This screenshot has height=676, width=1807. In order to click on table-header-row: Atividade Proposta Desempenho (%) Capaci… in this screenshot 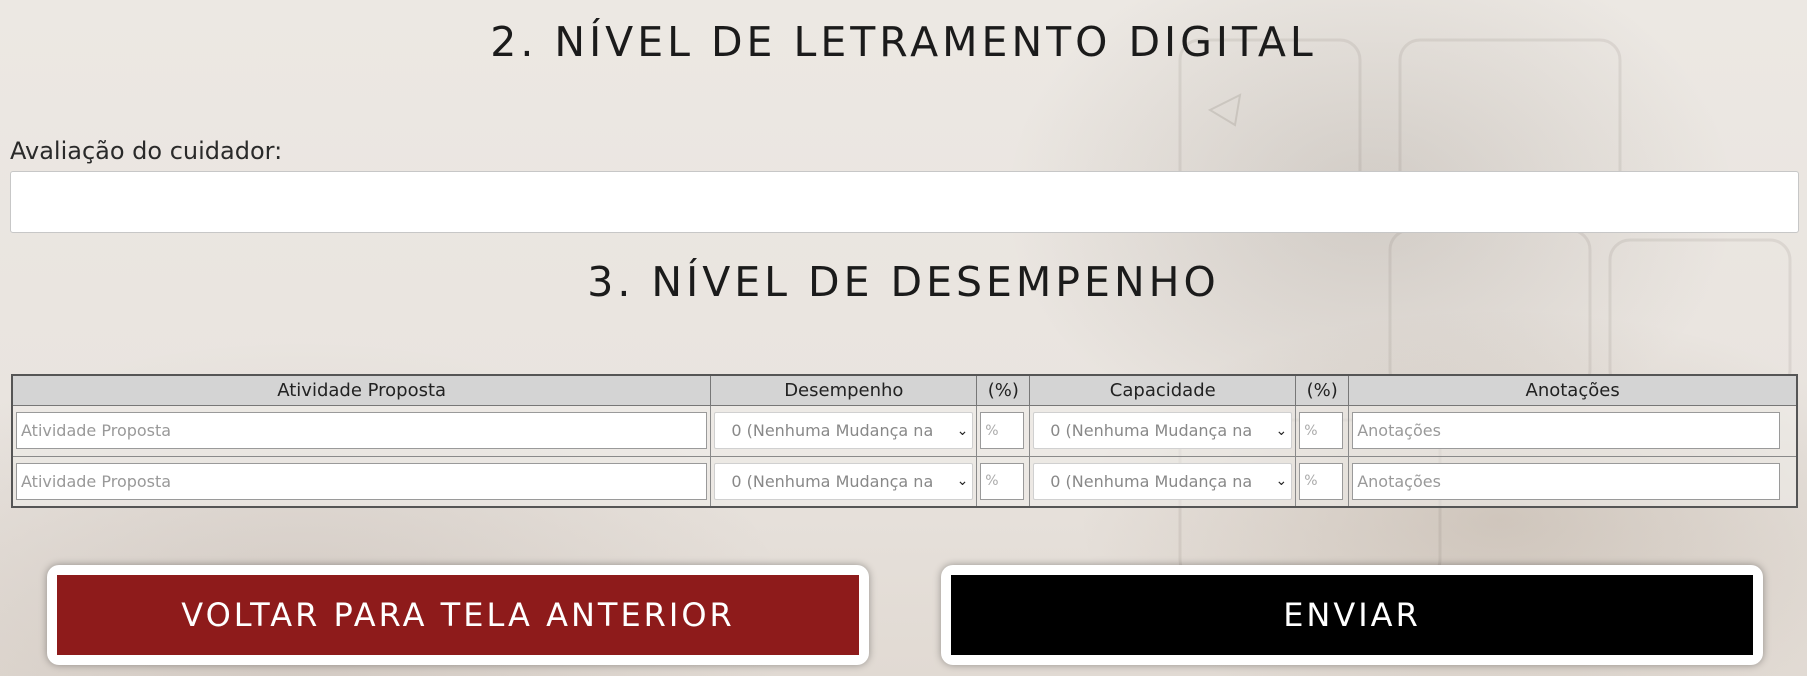, I will do `click(904, 390)`.